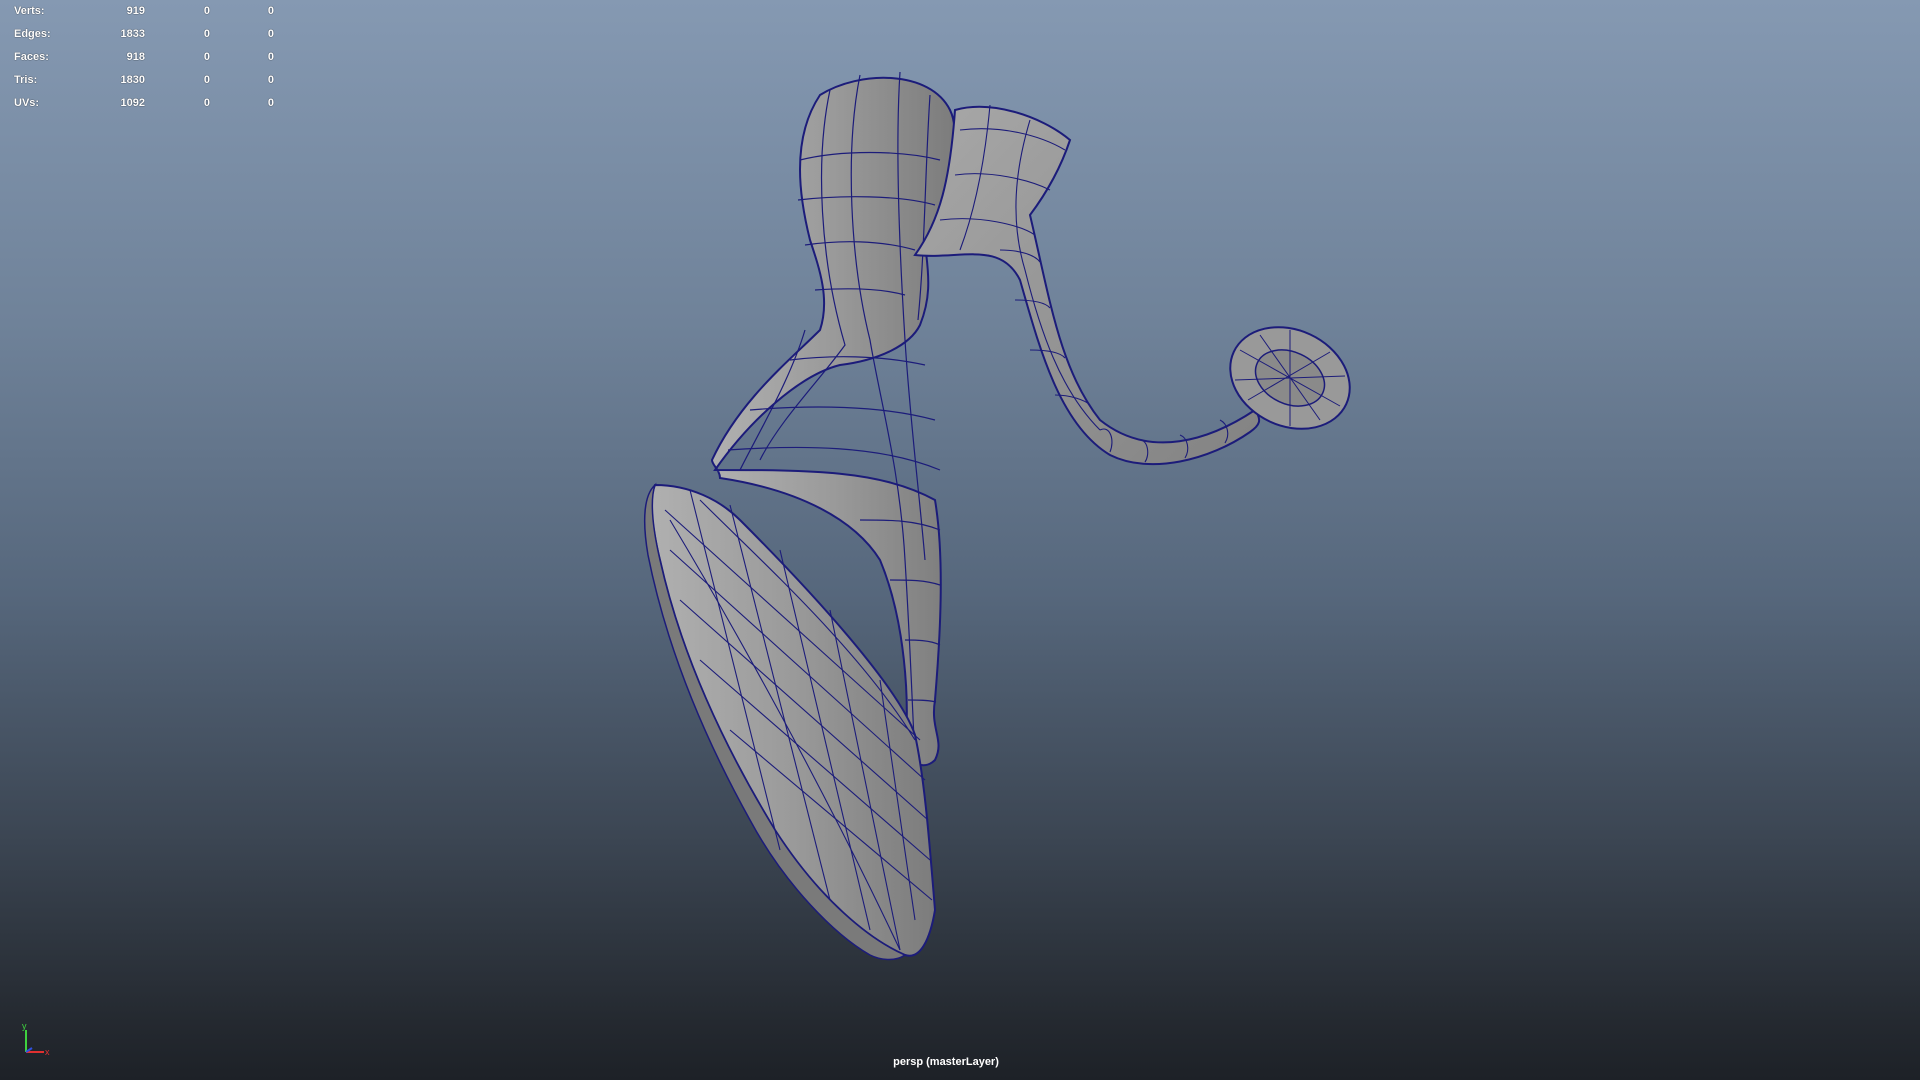 This screenshot has width=1920, height=1080. I want to click on hud-value: 918, so click(135, 57).